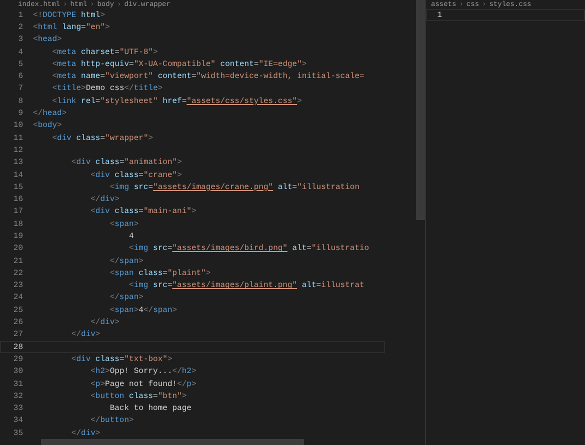 Image resolution: width=585 pixels, height=445 pixels. I want to click on line-number: 4, so click(20, 52).